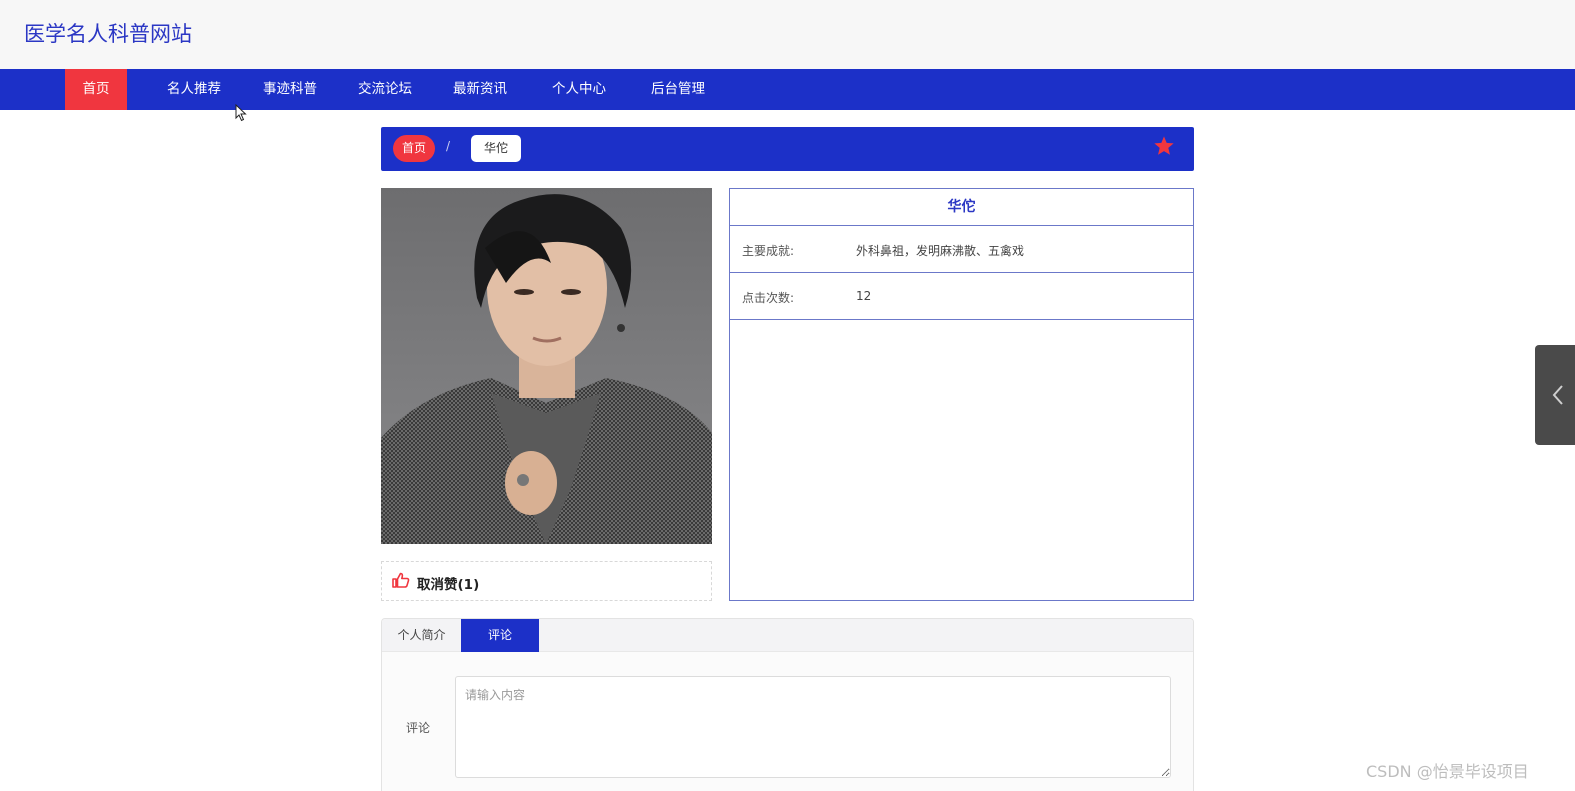 The image size is (1575, 791). Describe the element at coordinates (1557, 395) in the screenshot. I see `chevron-left-icon` at that location.